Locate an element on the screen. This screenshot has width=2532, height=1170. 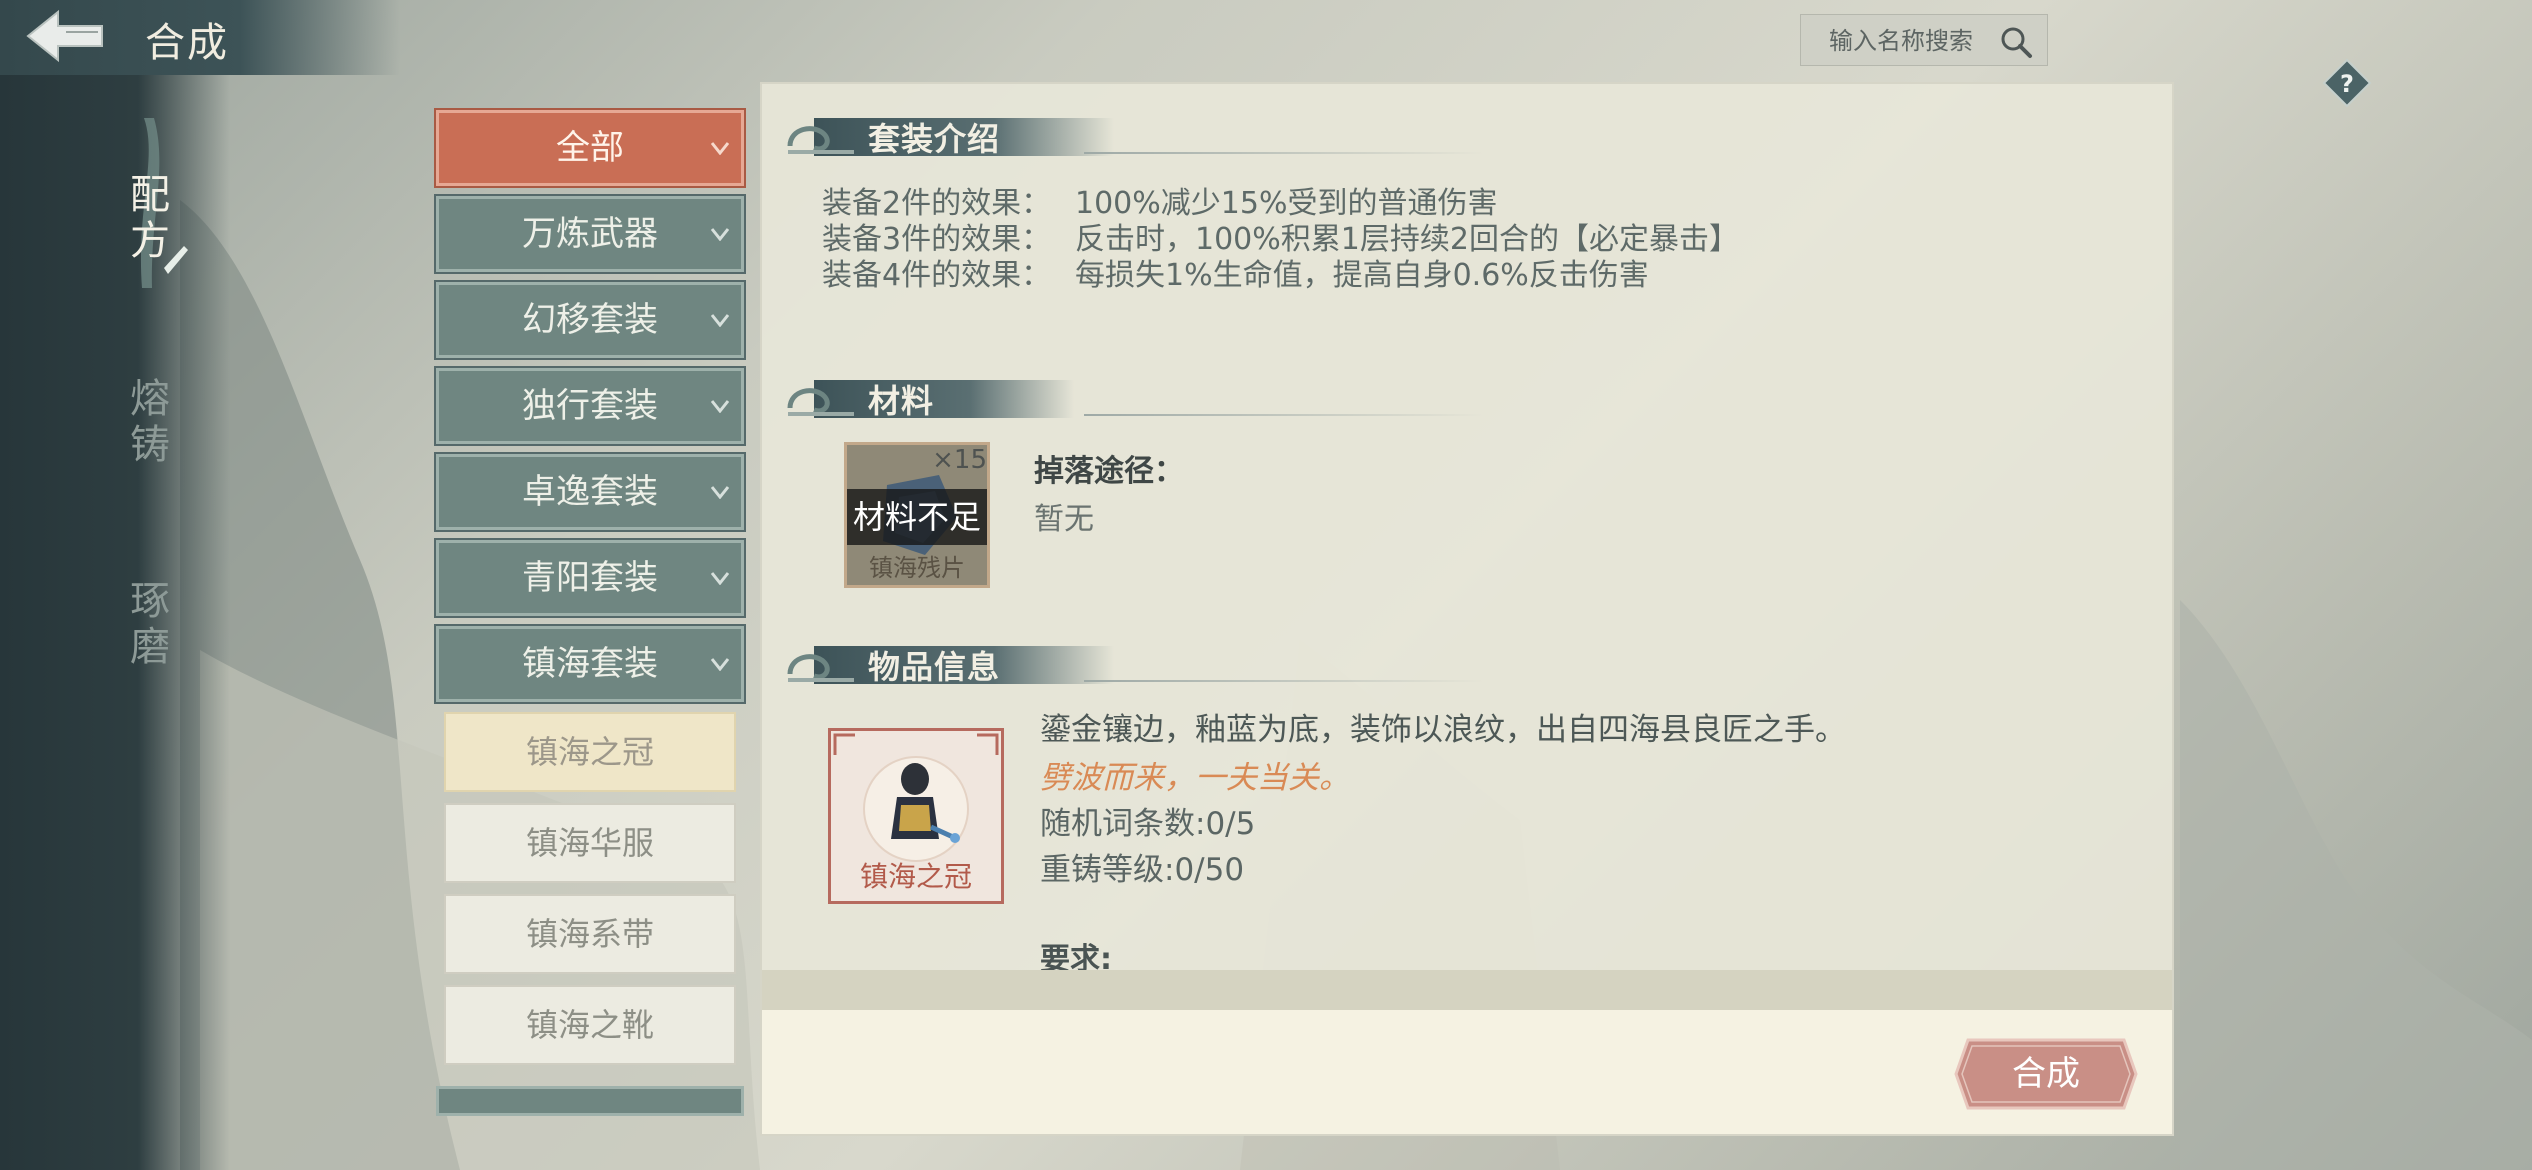
item-card-name: 镇海之冠 is located at coordinates (915, 876).